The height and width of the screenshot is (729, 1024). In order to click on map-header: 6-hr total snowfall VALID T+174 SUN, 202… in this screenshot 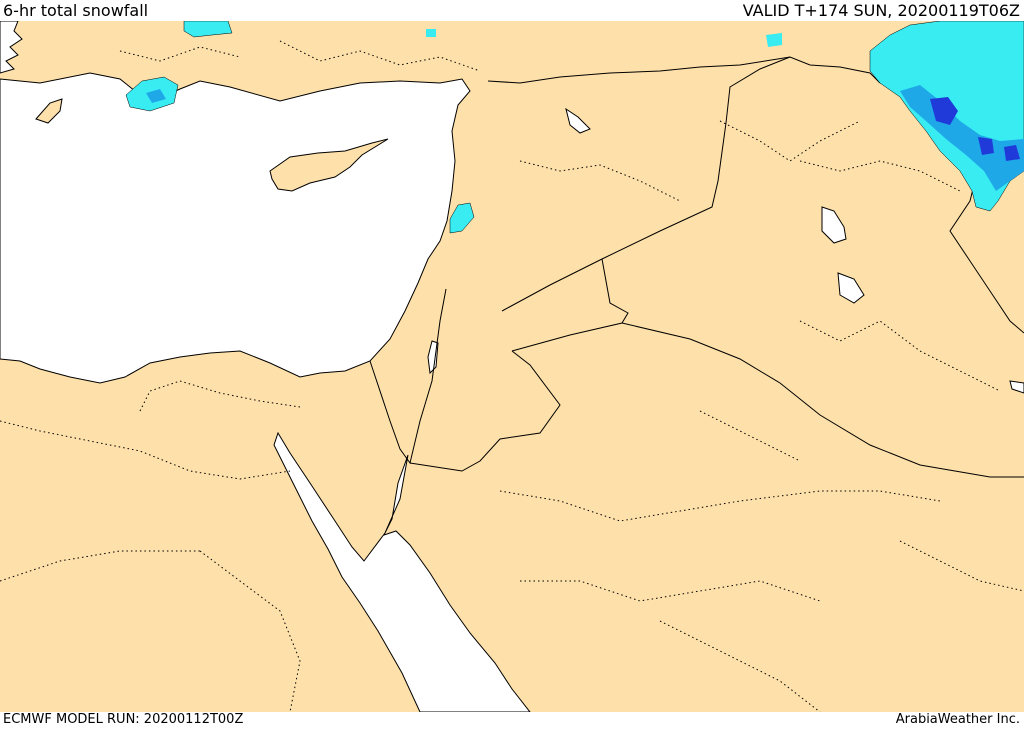, I will do `click(512, 10)`.